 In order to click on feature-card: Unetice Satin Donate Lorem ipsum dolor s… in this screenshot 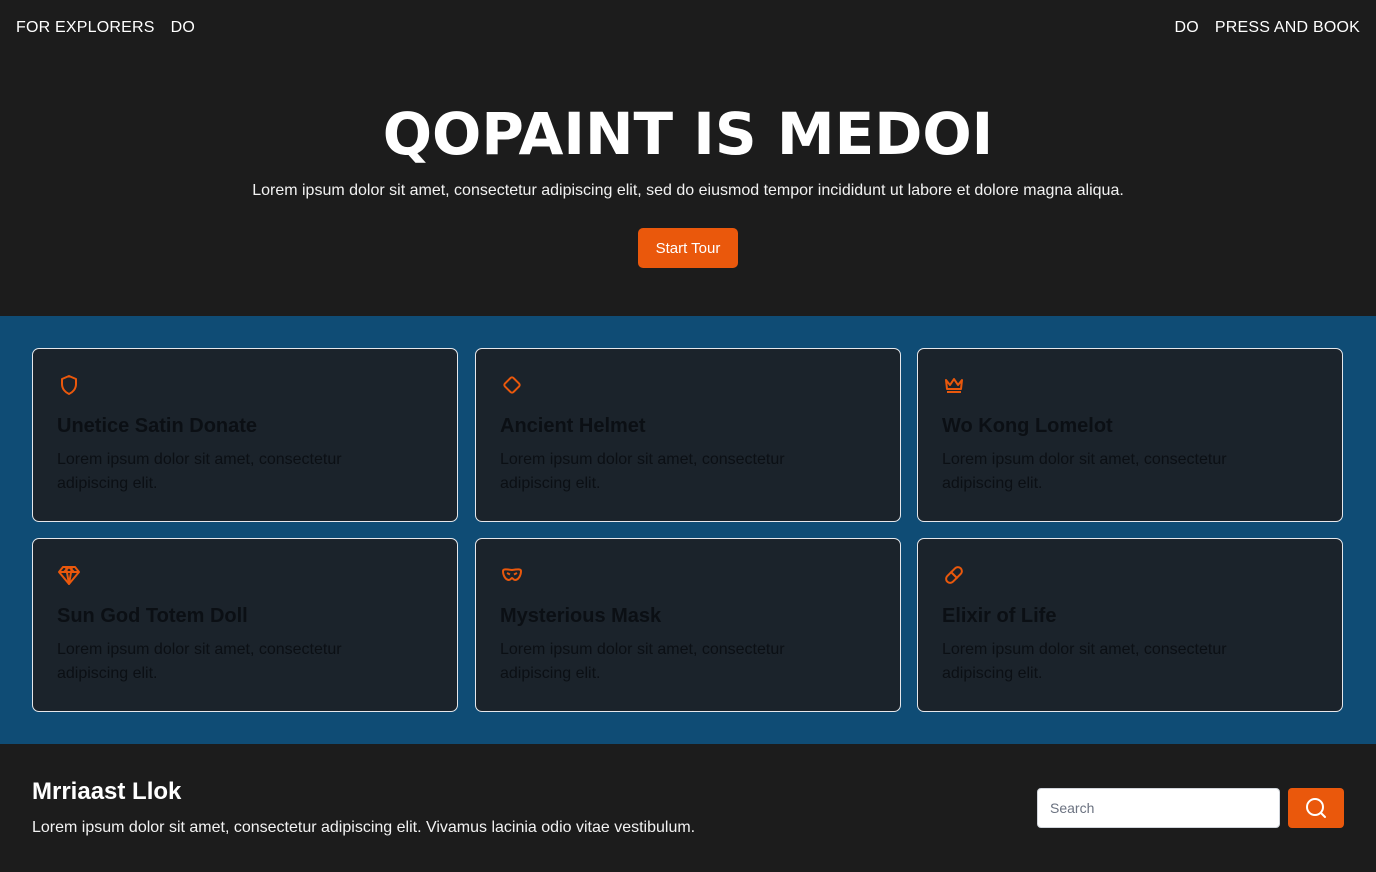, I will do `click(245, 435)`.